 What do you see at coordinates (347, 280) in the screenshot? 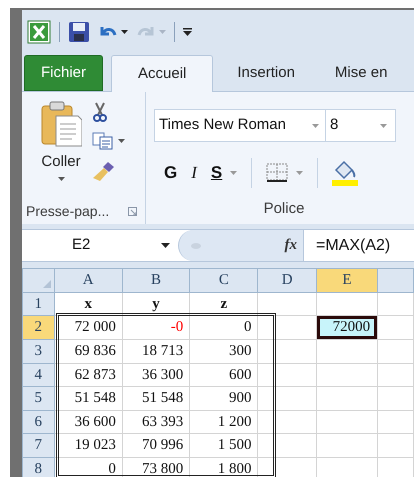
I see `column-header: E` at bounding box center [347, 280].